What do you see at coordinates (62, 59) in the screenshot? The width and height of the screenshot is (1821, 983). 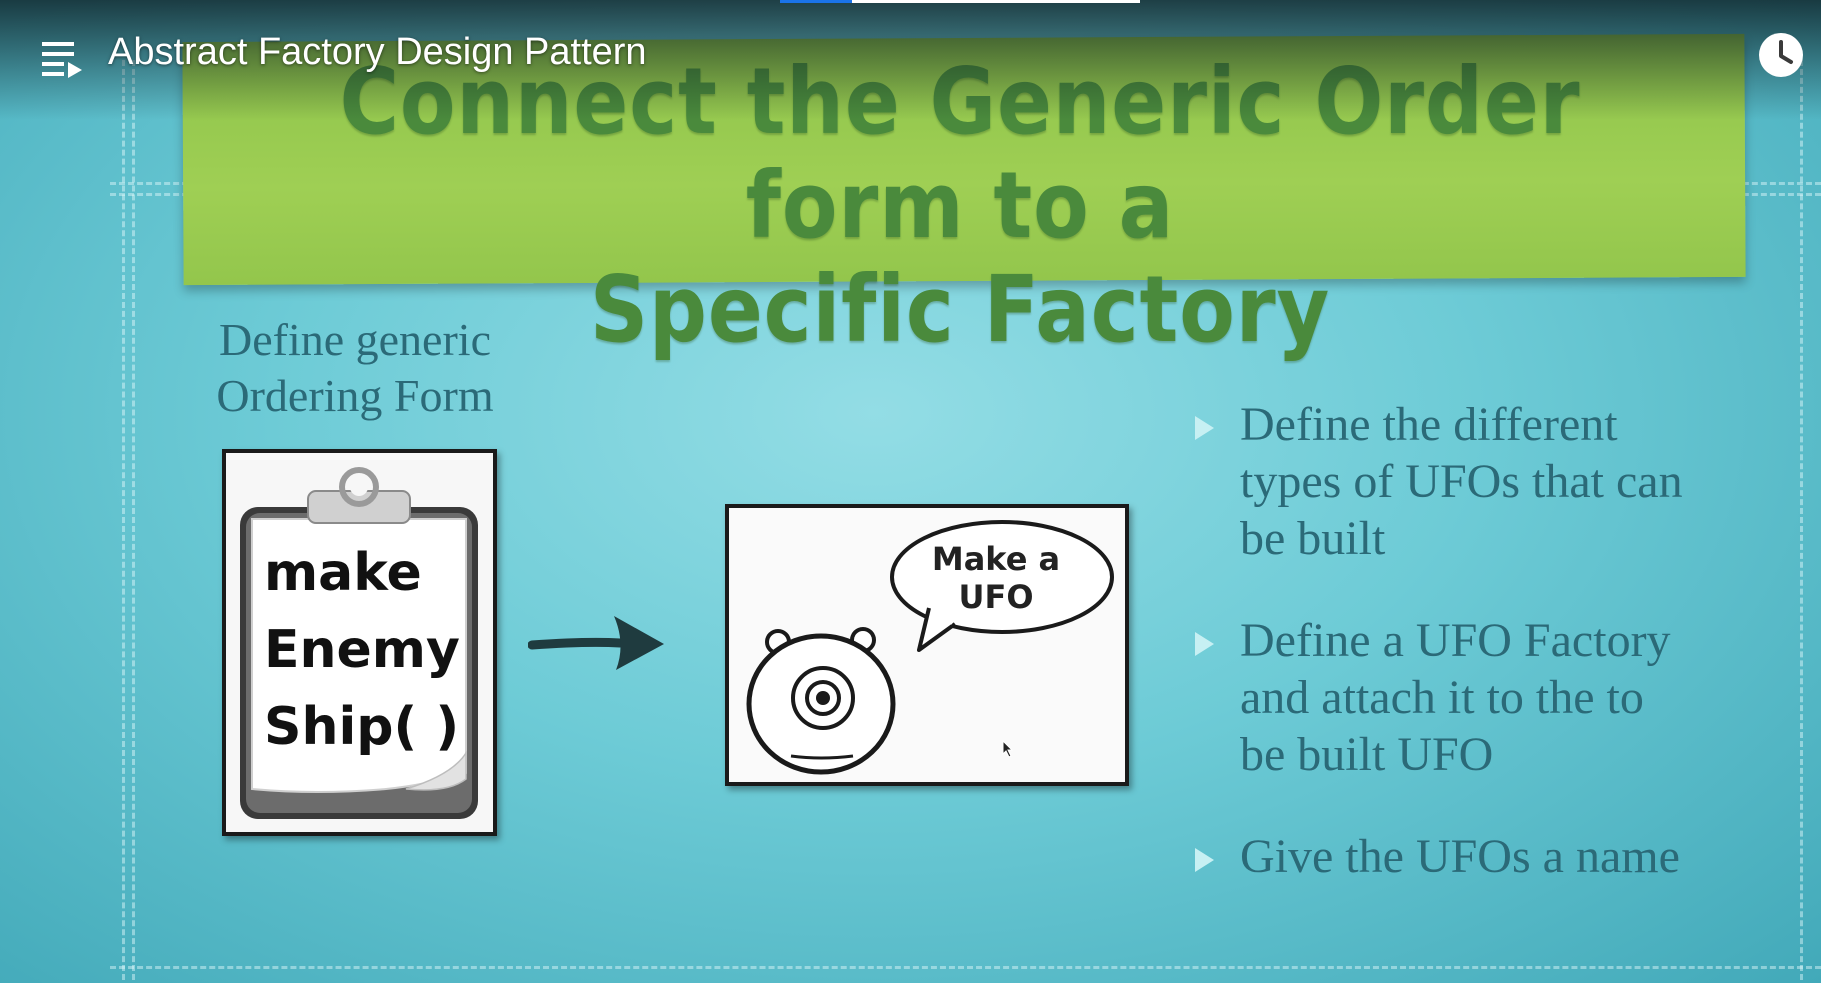 I see `playlist-icon` at bounding box center [62, 59].